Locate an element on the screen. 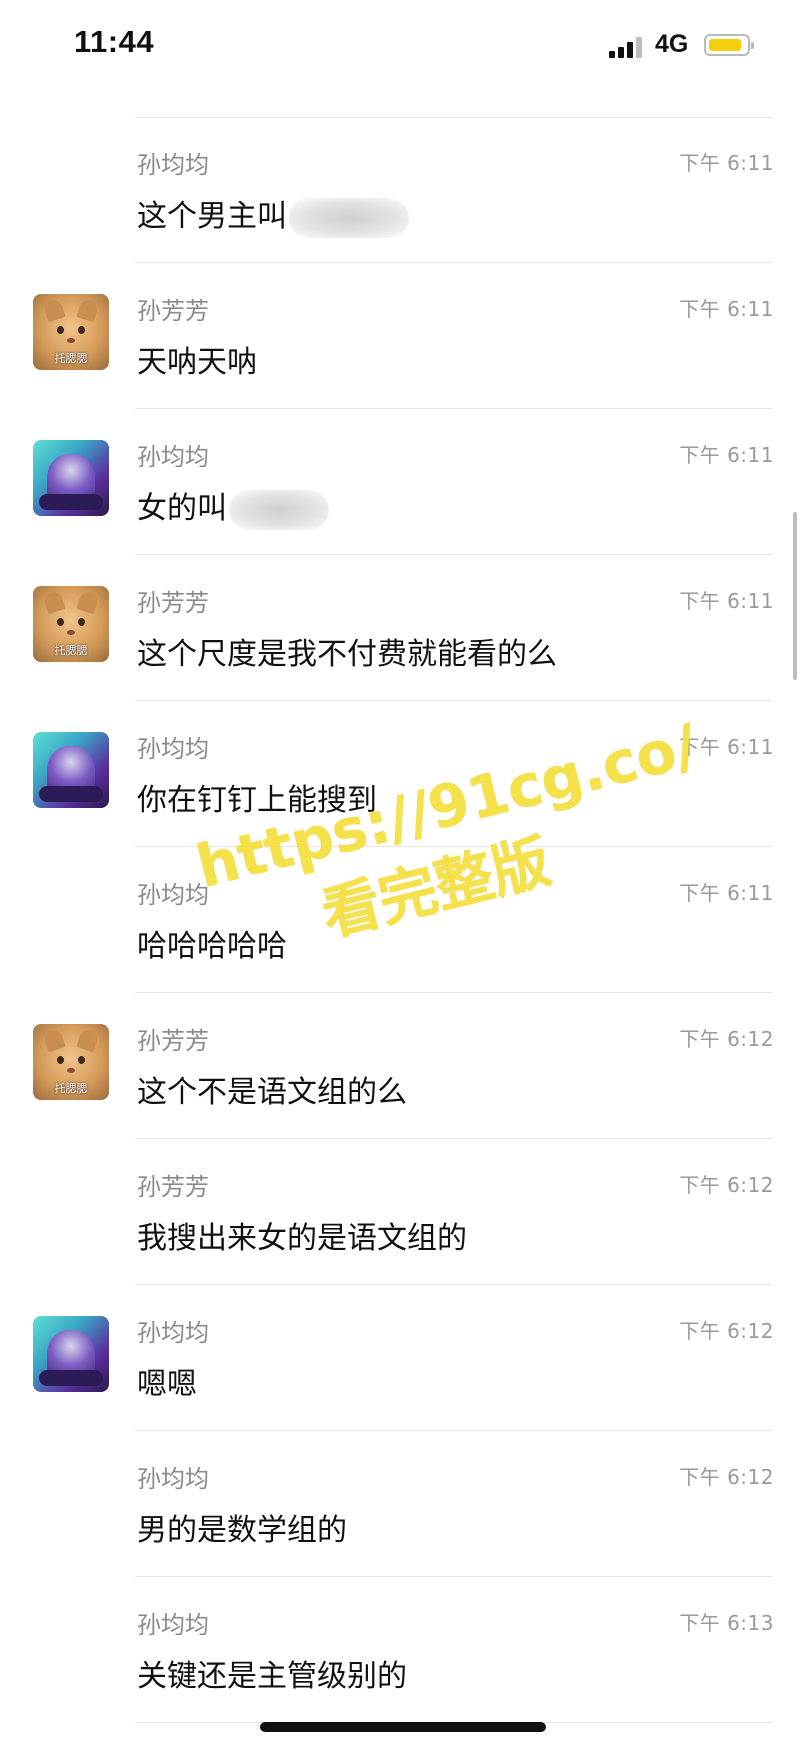 The width and height of the screenshot is (800, 1744). message-text: 这个男主叫 is located at coordinates (273, 214).